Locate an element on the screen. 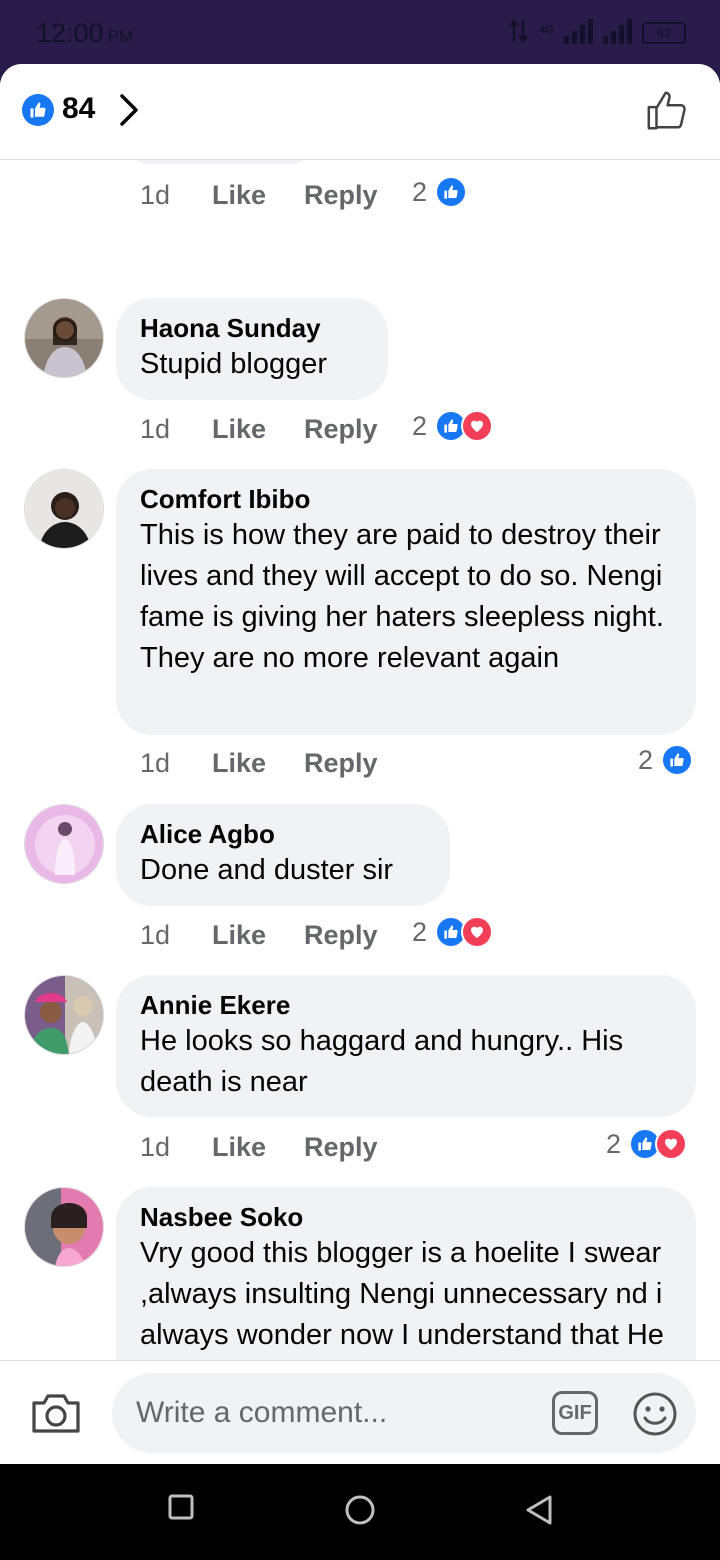 This screenshot has height=1560, width=720. comment-text: Stupid blogger is located at coordinates (234, 364).